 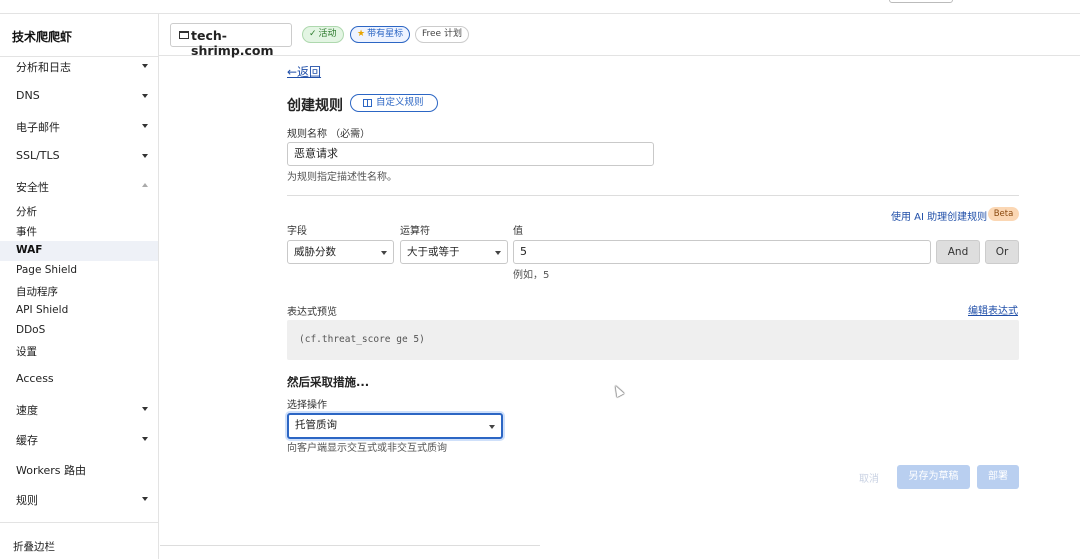 I want to click on expression-preview-label: 表达式预览, so click(x=312, y=312).